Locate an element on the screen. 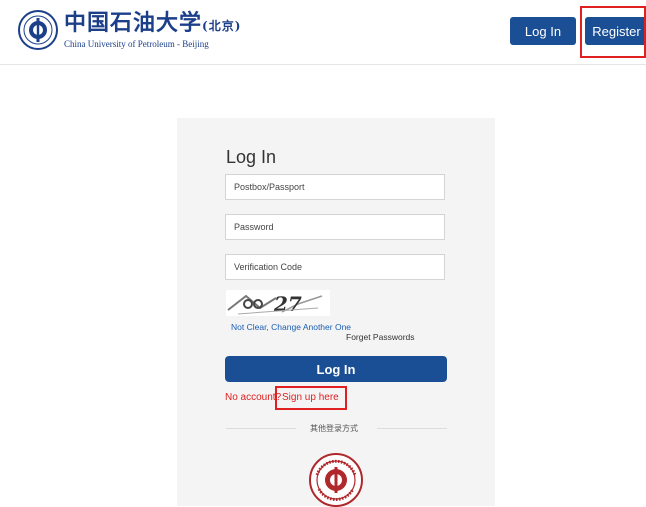 This screenshot has height=507, width=646. university-emblem-icon is located at coordinates (38, 30).